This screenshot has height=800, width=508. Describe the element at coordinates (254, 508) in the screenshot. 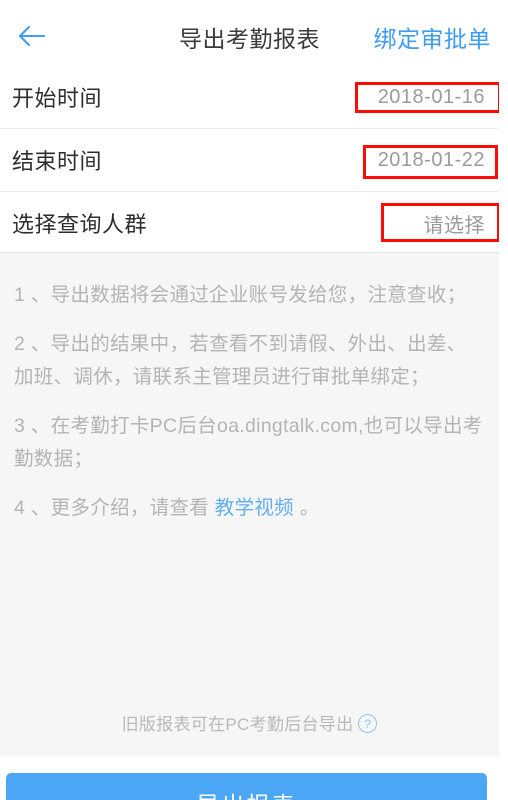

I see `tutorial-video-link: 教学视频` at that location.